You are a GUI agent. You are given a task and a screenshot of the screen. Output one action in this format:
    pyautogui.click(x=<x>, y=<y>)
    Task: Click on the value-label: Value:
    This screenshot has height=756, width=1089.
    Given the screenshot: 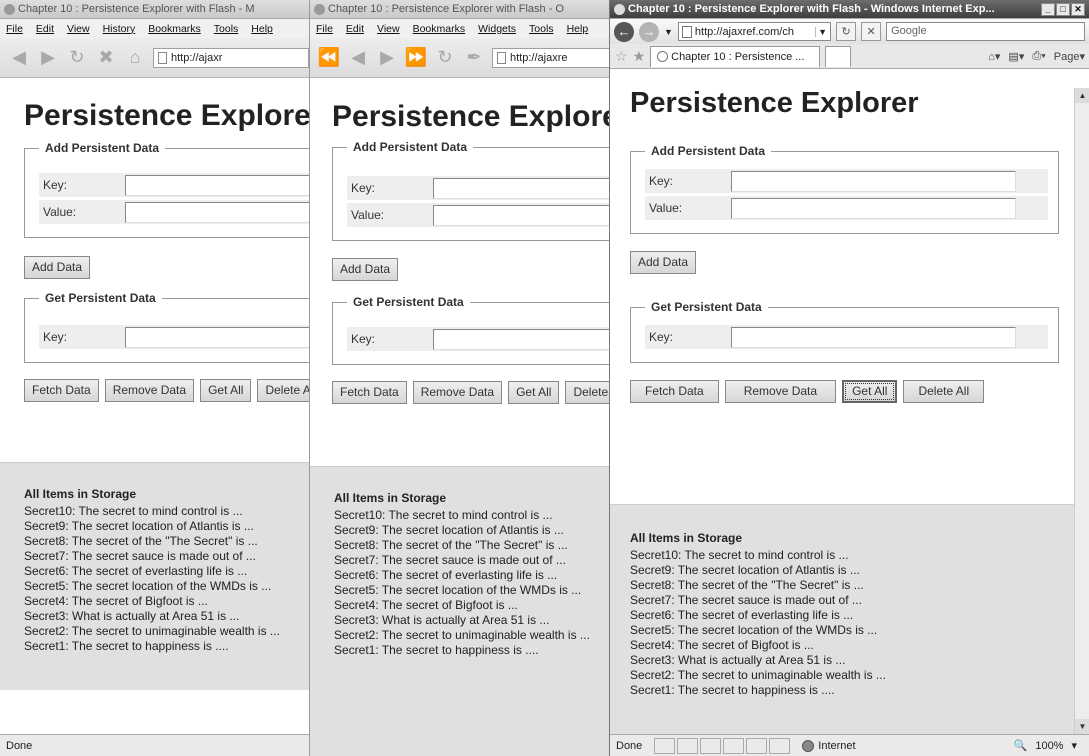 What is the action you would take?
    pyautogui.click(x=368, y=215)
    